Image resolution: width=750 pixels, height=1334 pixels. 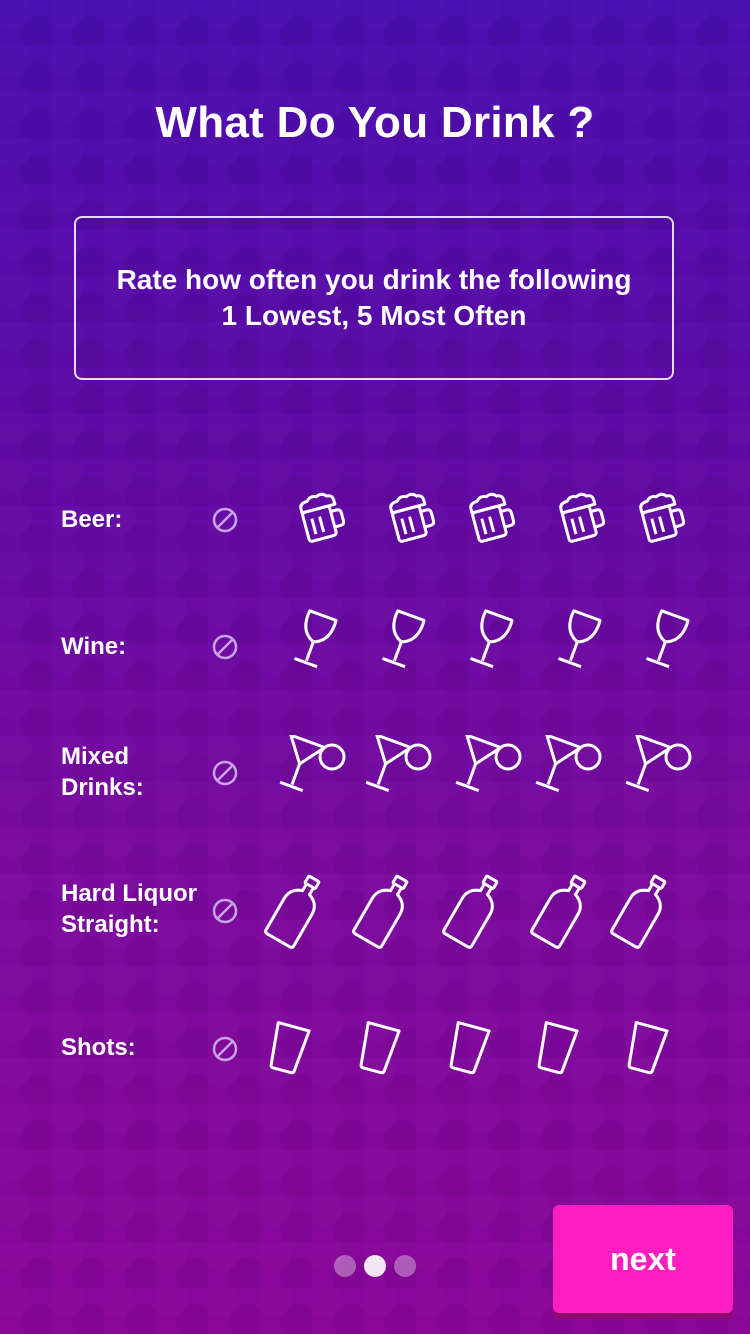 I want to click on page-indicator, so click(x=376, y=1266).